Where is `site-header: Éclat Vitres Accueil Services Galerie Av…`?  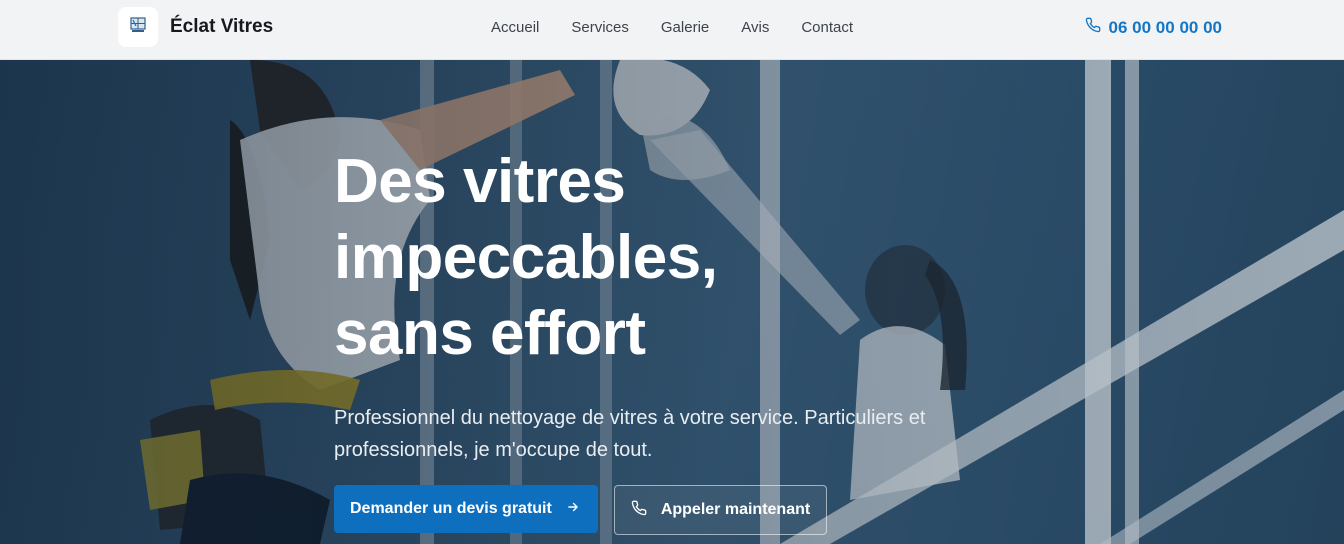
site-header: Éclat Vitres Accueil Services Galerie Av… is located at coordinates (672, 30).